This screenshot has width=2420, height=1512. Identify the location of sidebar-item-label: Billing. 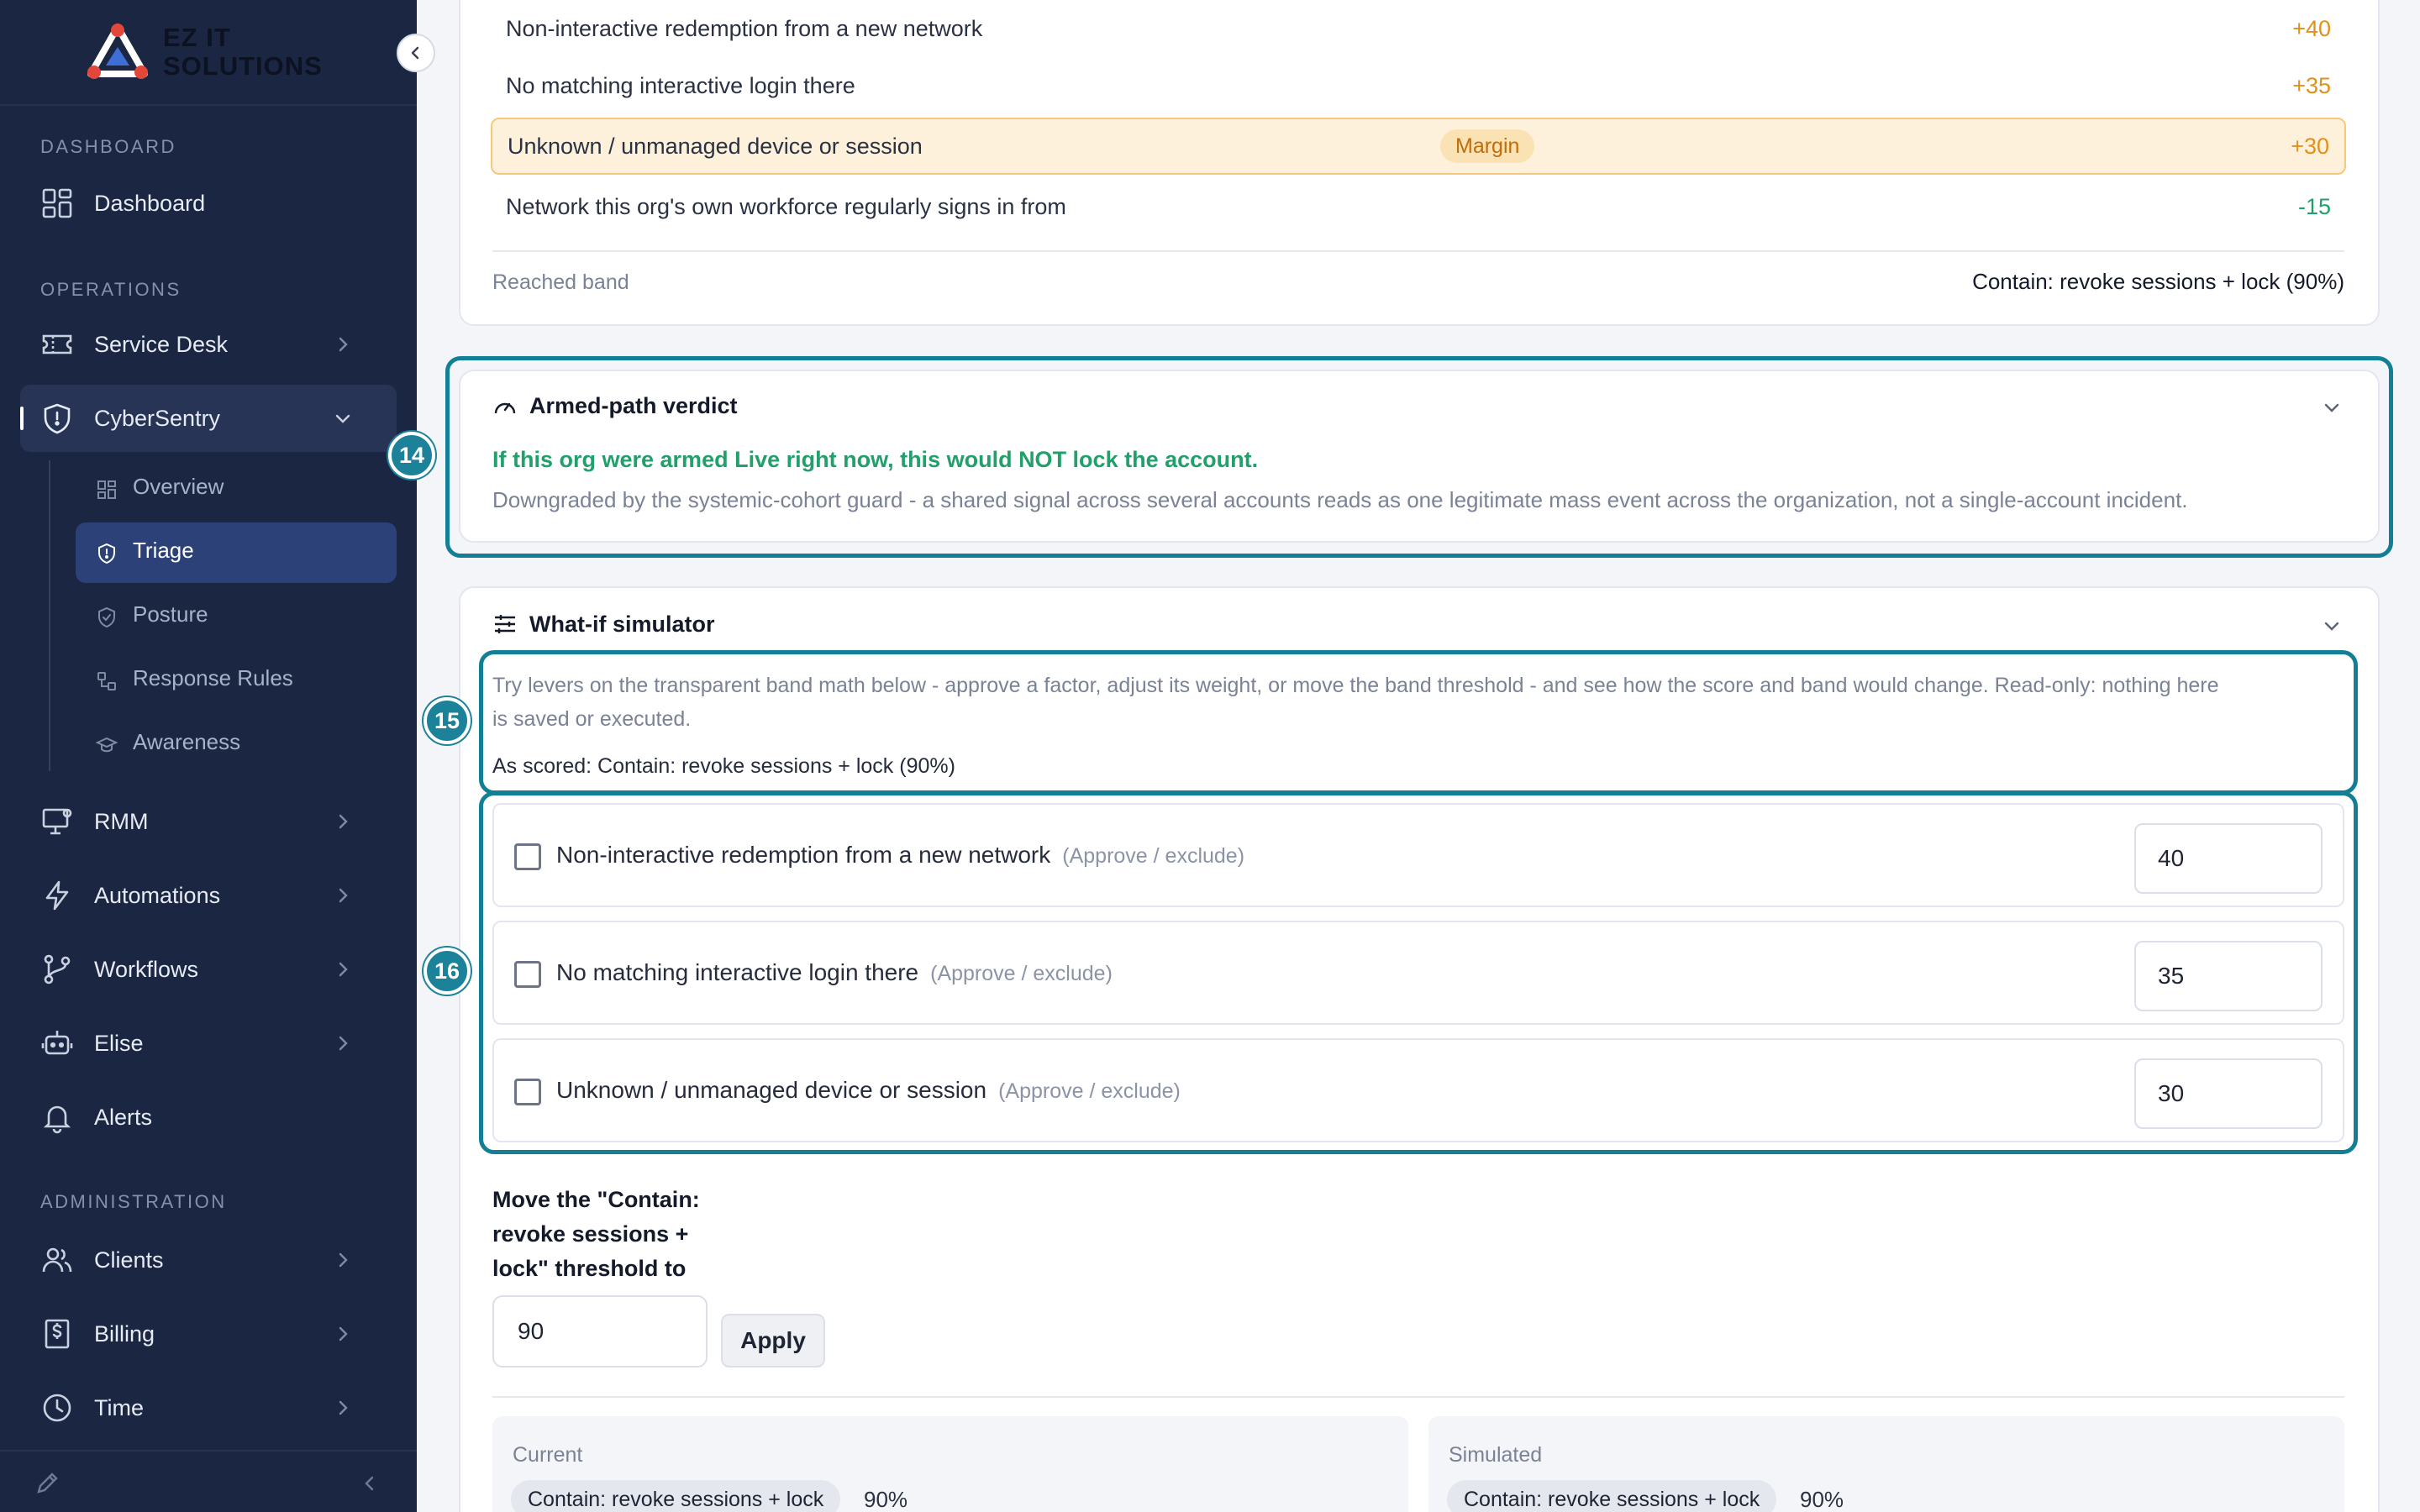
(124, 1333).